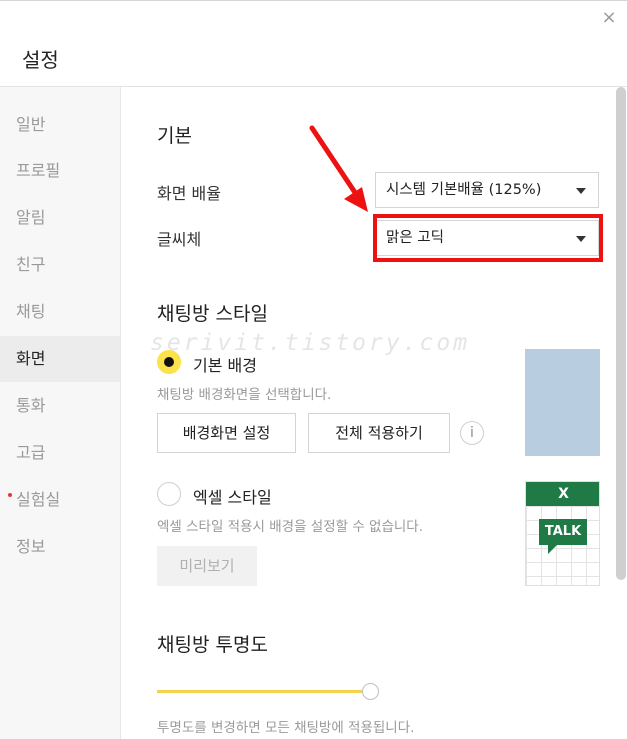  Describe the element at coordinates (379, 433) in the screenshot. I see `apply-all-button: 전체 적용하기` at that location.